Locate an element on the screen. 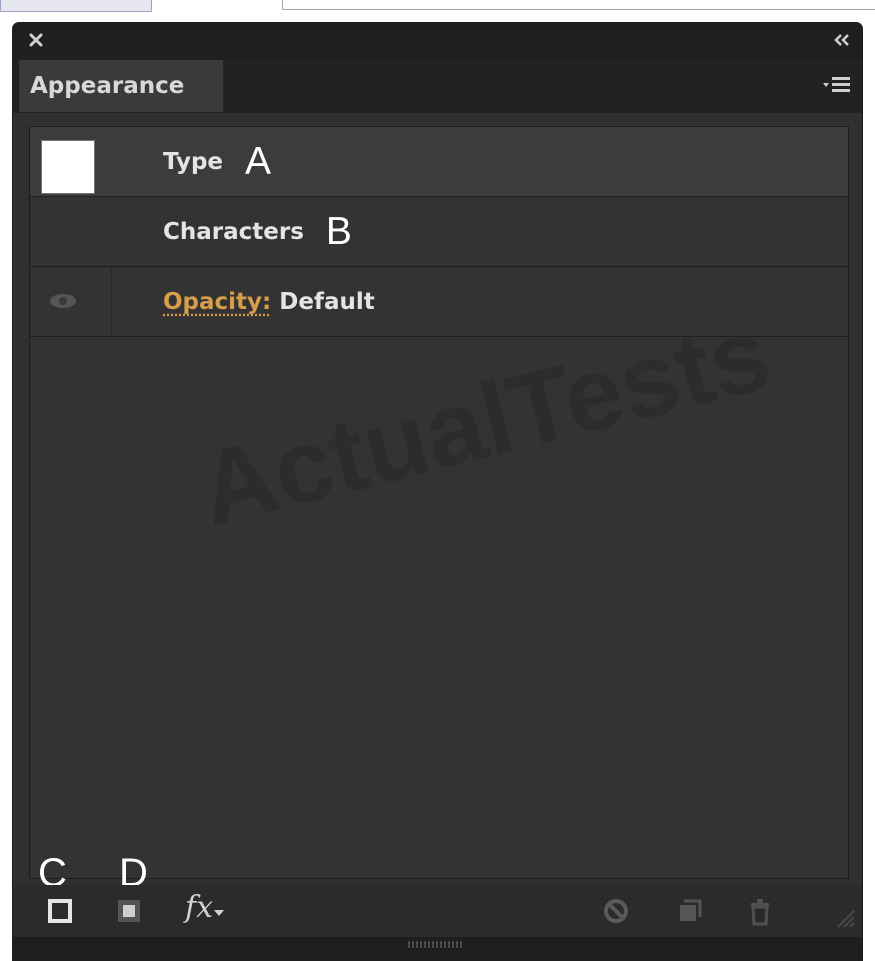  add-new-fill-icon is located at coordinates (129, 911).